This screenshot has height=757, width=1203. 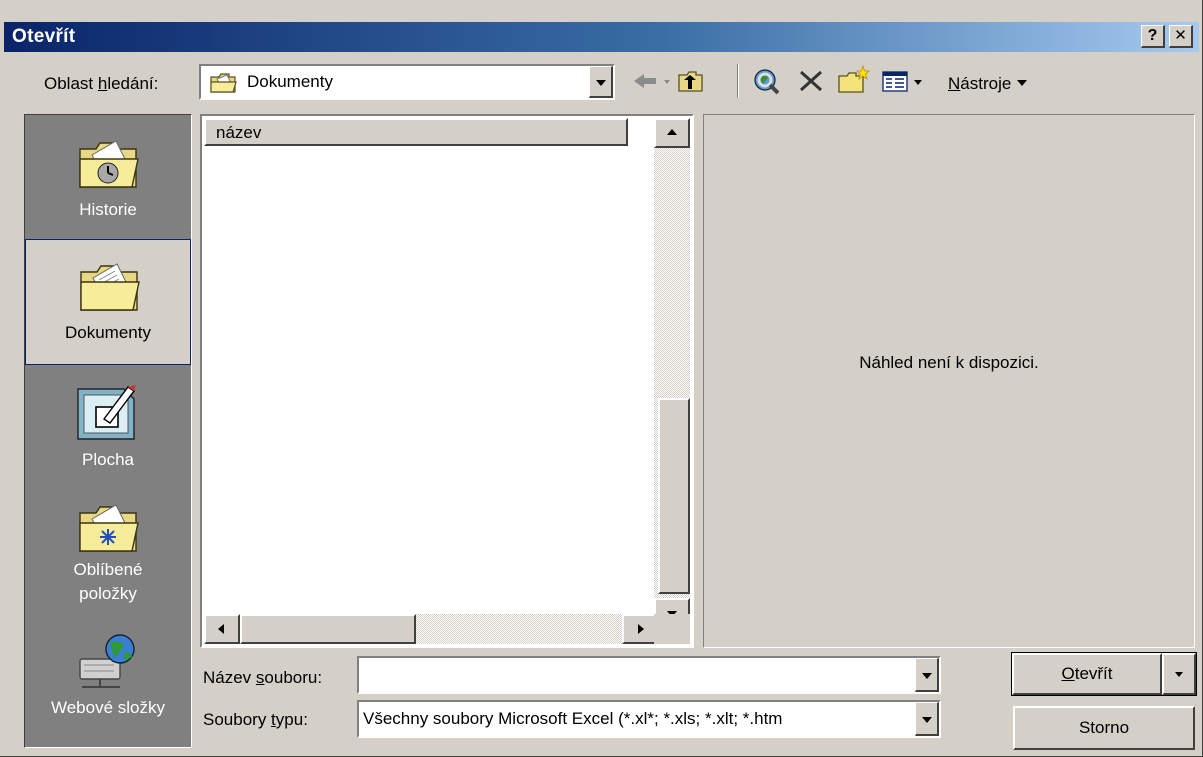 I want to click on filename-combo, so click(x=649, y=675).